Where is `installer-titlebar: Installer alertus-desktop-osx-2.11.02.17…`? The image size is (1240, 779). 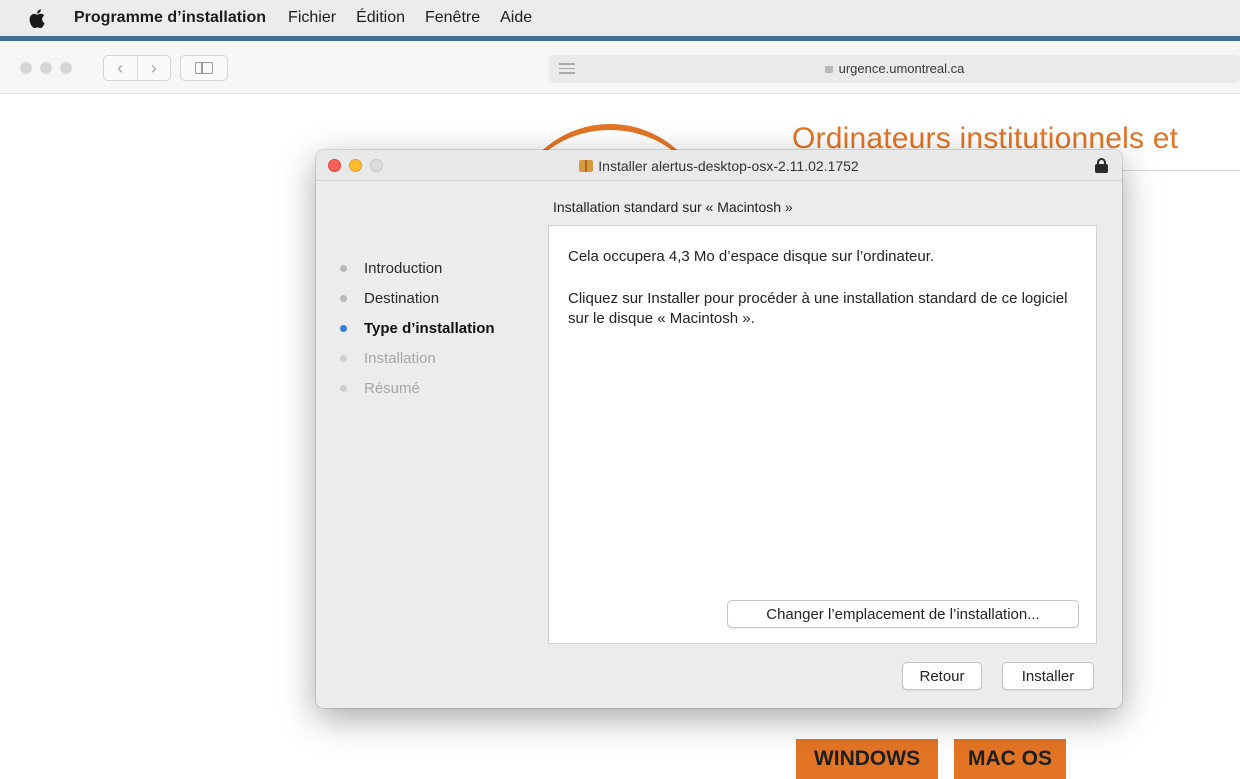 installer-titlebar: Installer alertus-desktop-osx-2.11.02.17… is located at coordinates (719, 165).